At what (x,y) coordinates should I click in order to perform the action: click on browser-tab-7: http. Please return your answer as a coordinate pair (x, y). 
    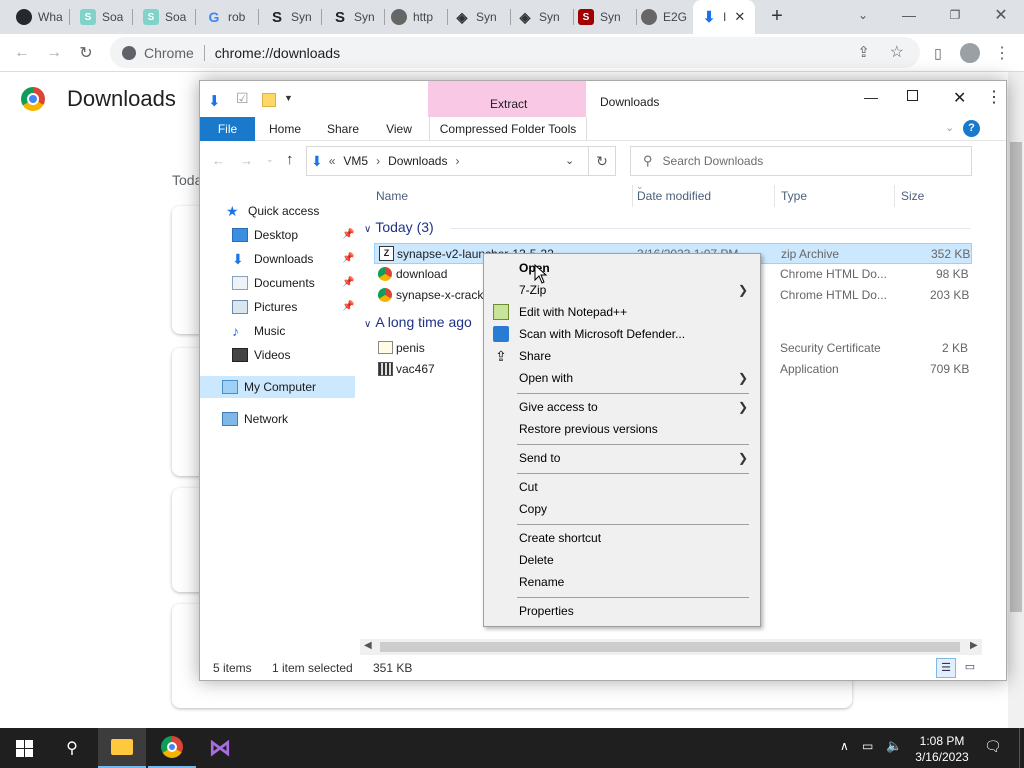
    Looking at the image, I should click on (416, 17).